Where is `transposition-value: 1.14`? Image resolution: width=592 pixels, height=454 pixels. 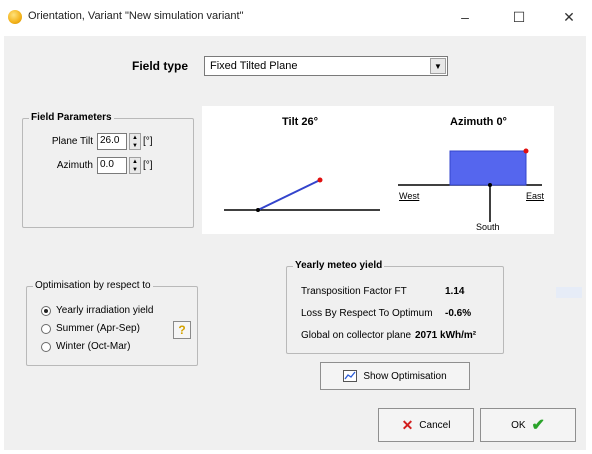
transposition-value: 1.14 is located at coordinates (455, 291).